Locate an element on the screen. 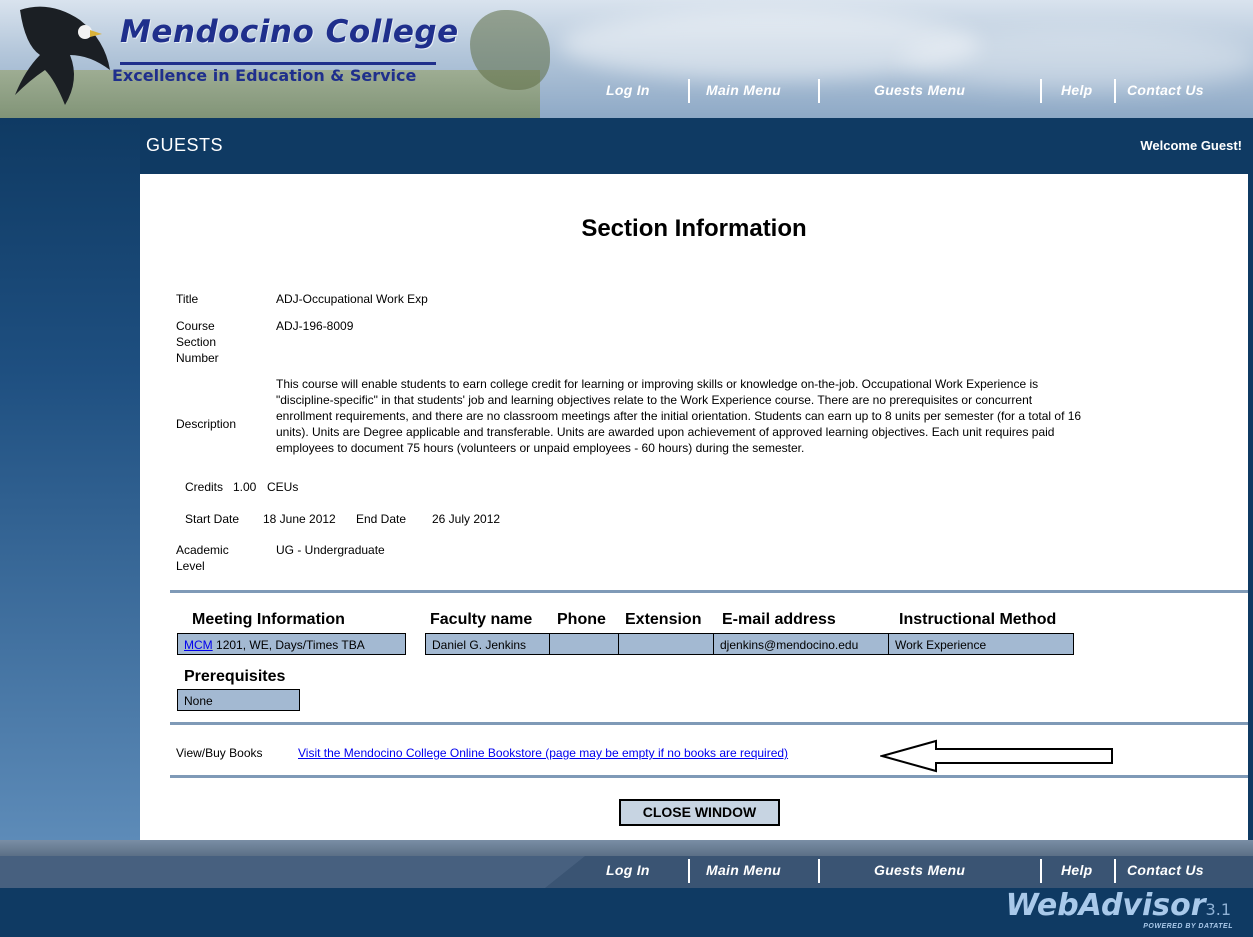  nav-log-in: Log In is located at coordinates (628, 90).